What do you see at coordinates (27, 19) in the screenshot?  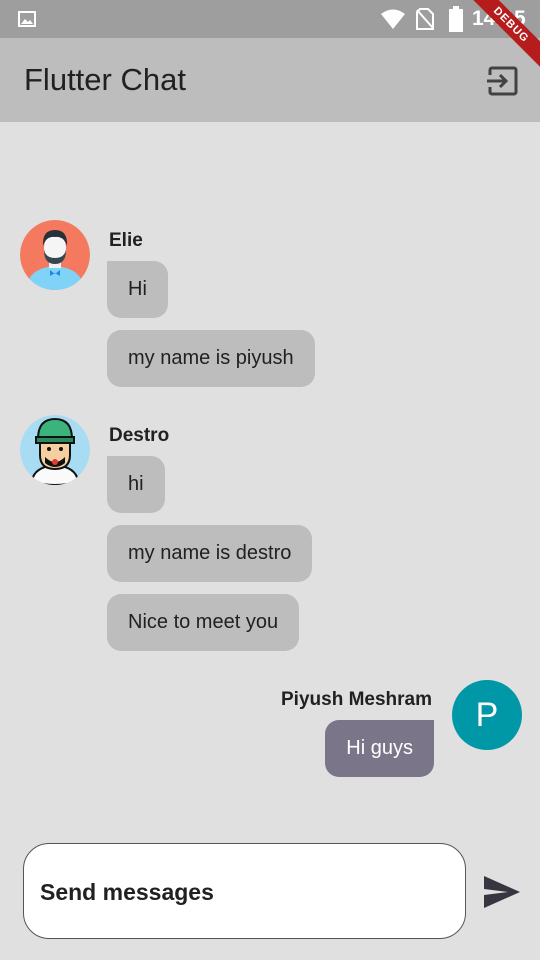 I see `image-notification-icon` at bounding box center [27, 19].